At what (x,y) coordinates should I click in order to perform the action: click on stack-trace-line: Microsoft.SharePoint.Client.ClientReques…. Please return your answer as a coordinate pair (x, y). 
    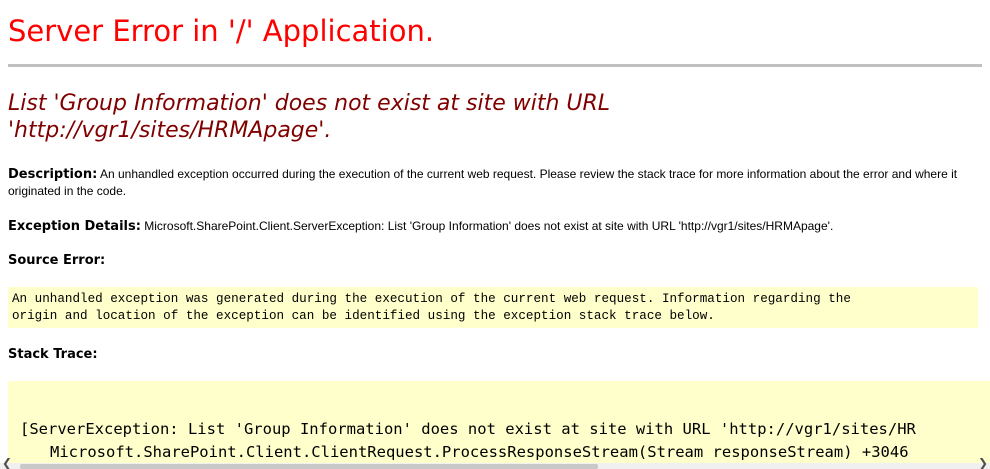
    Looking at the image, I should click on (479, 452).